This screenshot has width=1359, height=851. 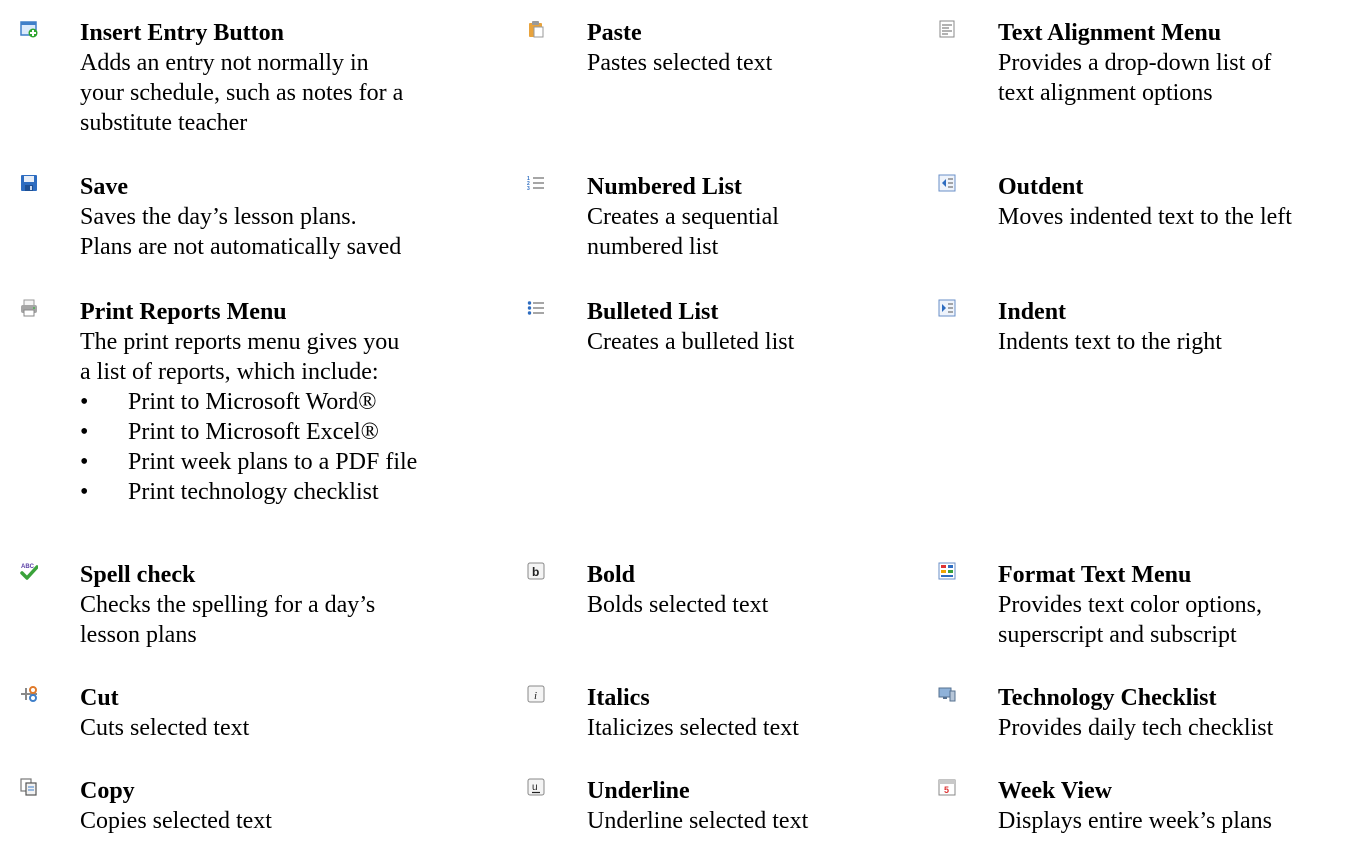 What do you see at coordinates (29, 29) in the screenshot?
I see `insert-entry-icon` at bounding box center [29, 29].